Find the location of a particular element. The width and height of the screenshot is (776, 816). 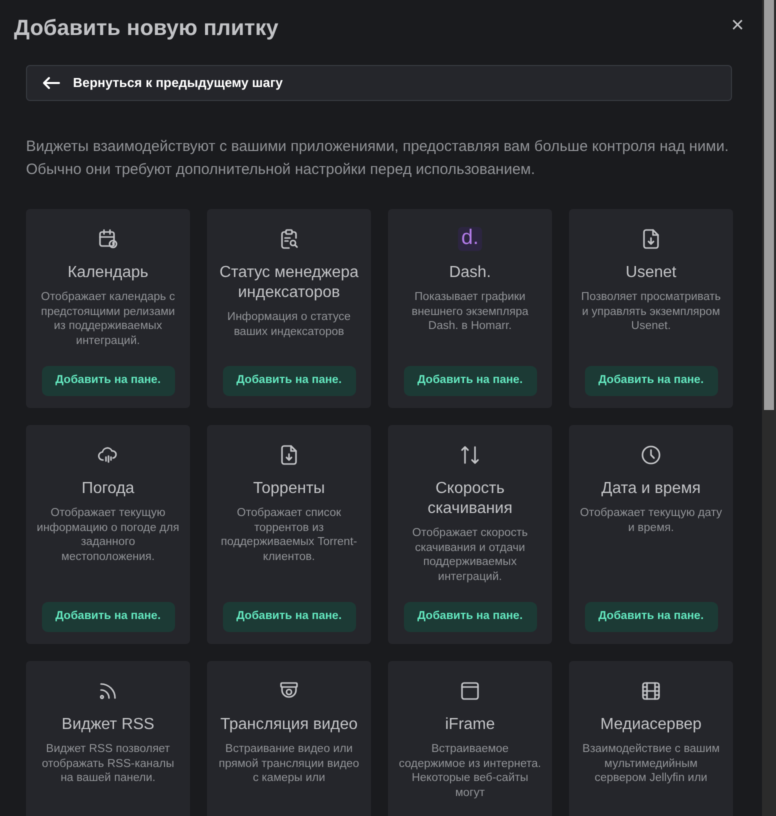

widget-description: Взаимодействие с вашим мультимедийным сервером Jellyfin или is located at coordinates (651, 764).